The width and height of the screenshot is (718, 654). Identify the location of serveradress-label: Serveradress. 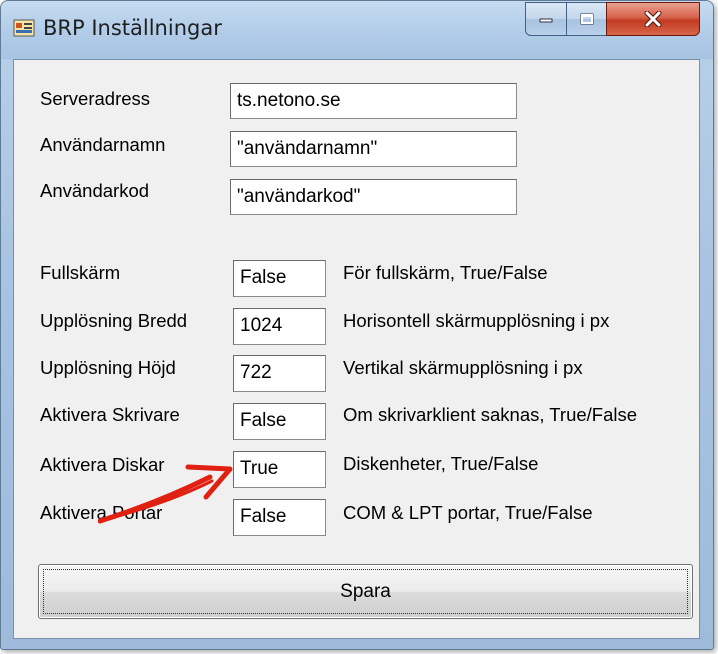
(95, 98).